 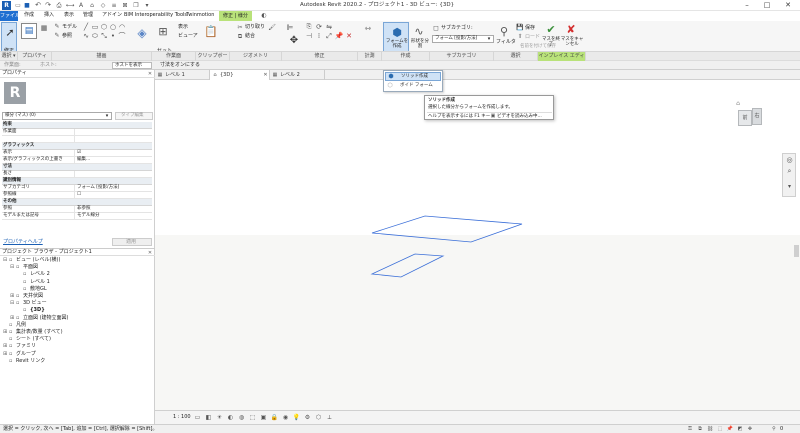 What do you see at coordinates (294, 41) in the screenshot?
I see `move-icon: ✥` at bounding box center [294, 41].